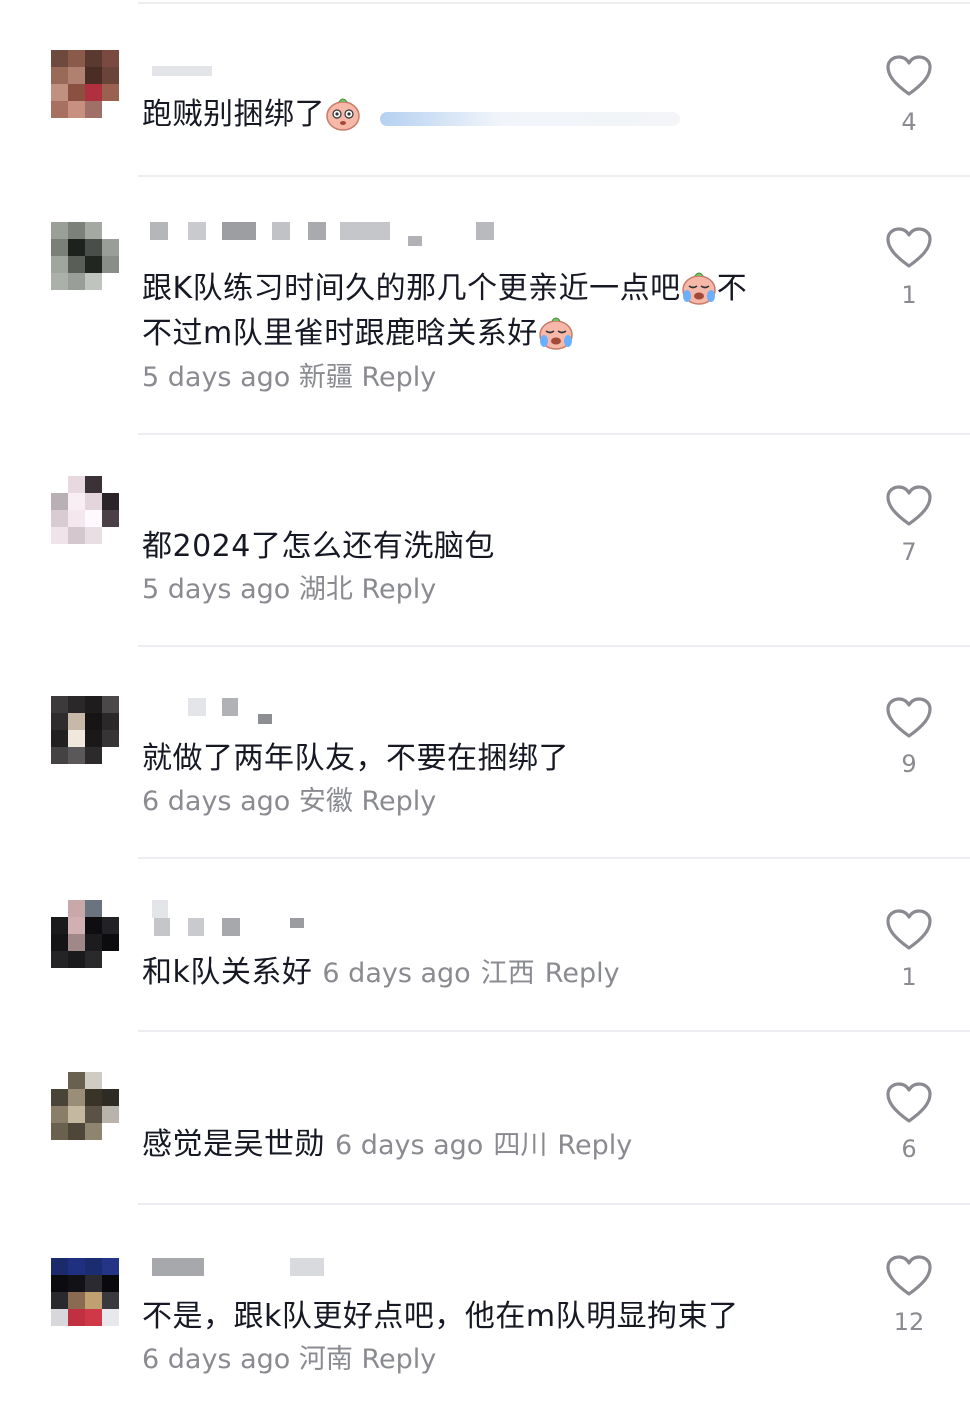  I want to click on location: 河南, so click(325, 1359).